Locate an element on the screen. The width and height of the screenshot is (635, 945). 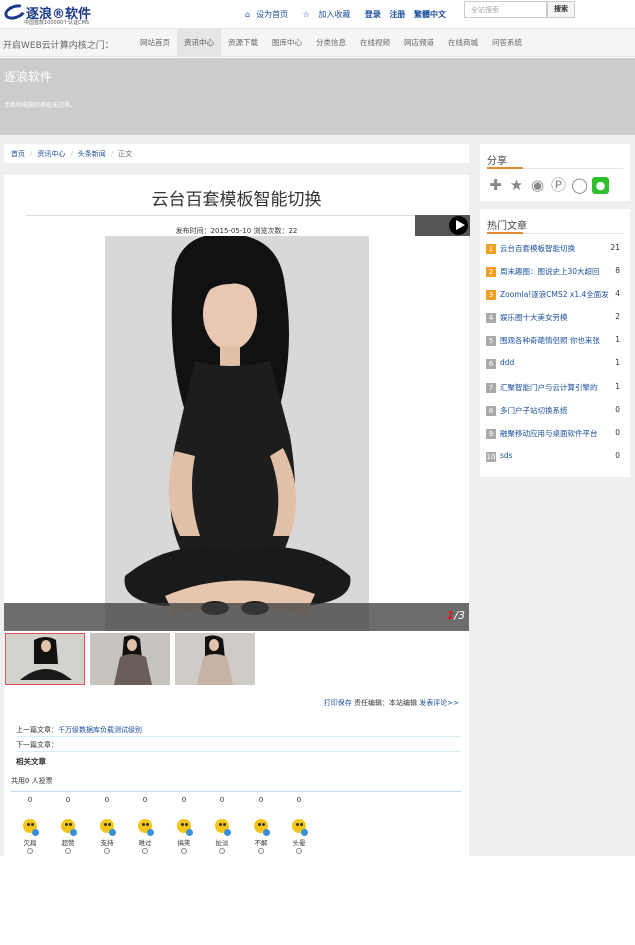
prev-next-links: 上一篇文章：千万级数据库负载测试级别 下一篇文章： is located at coordinates (238, 737).